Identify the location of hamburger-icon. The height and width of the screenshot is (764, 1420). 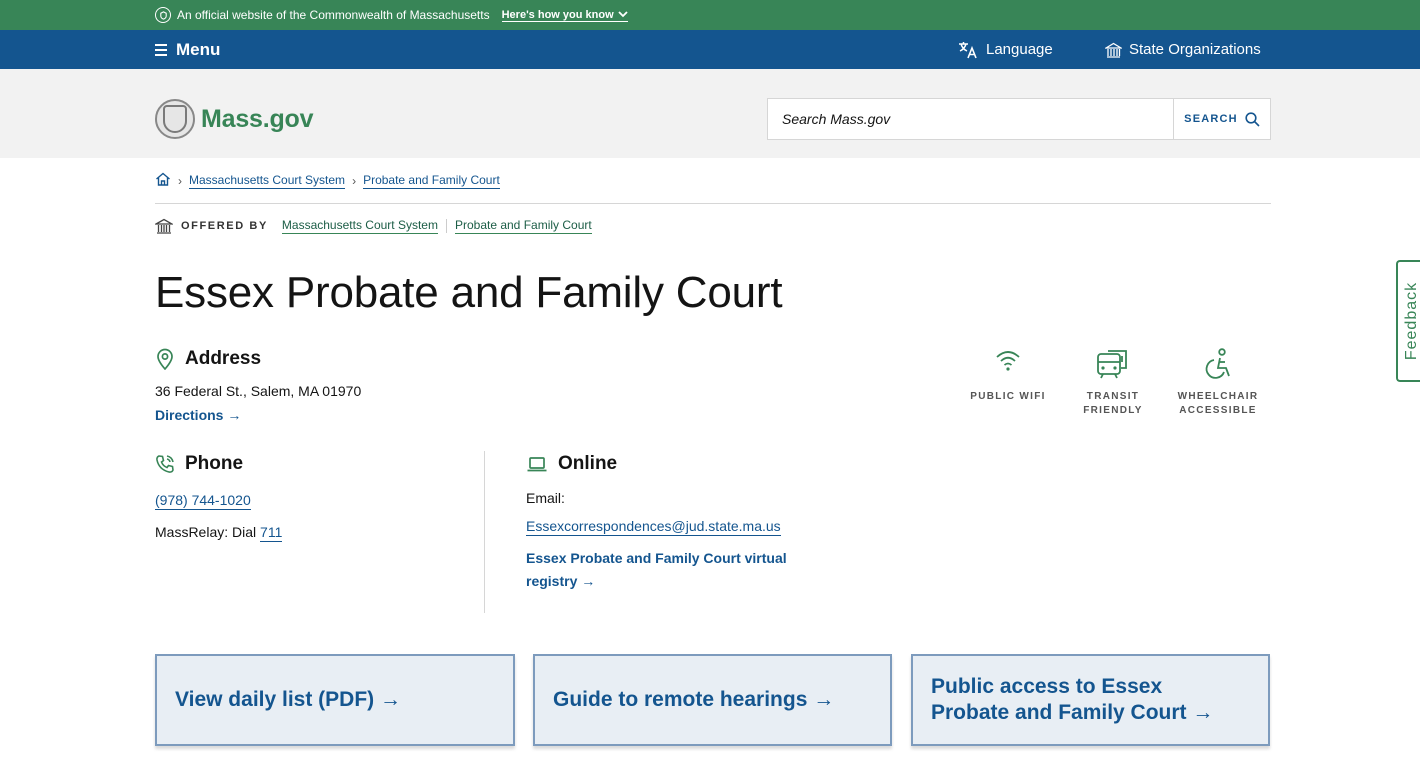
(161, 49).